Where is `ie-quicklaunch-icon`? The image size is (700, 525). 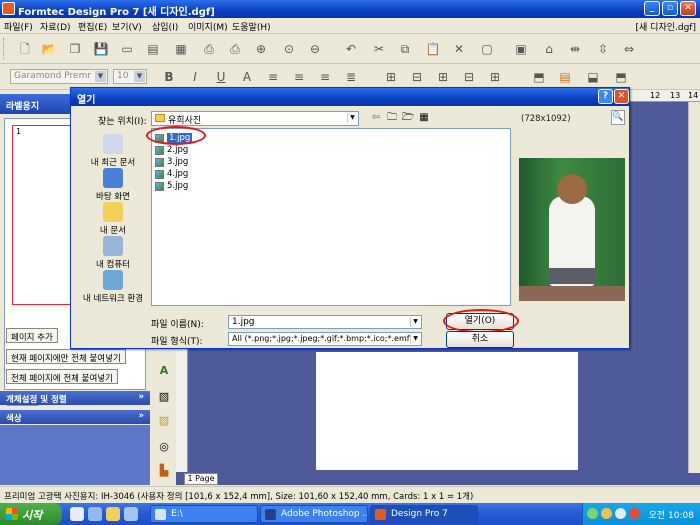
ie-quicklaunch-icon is located at coordinates (95, 514).